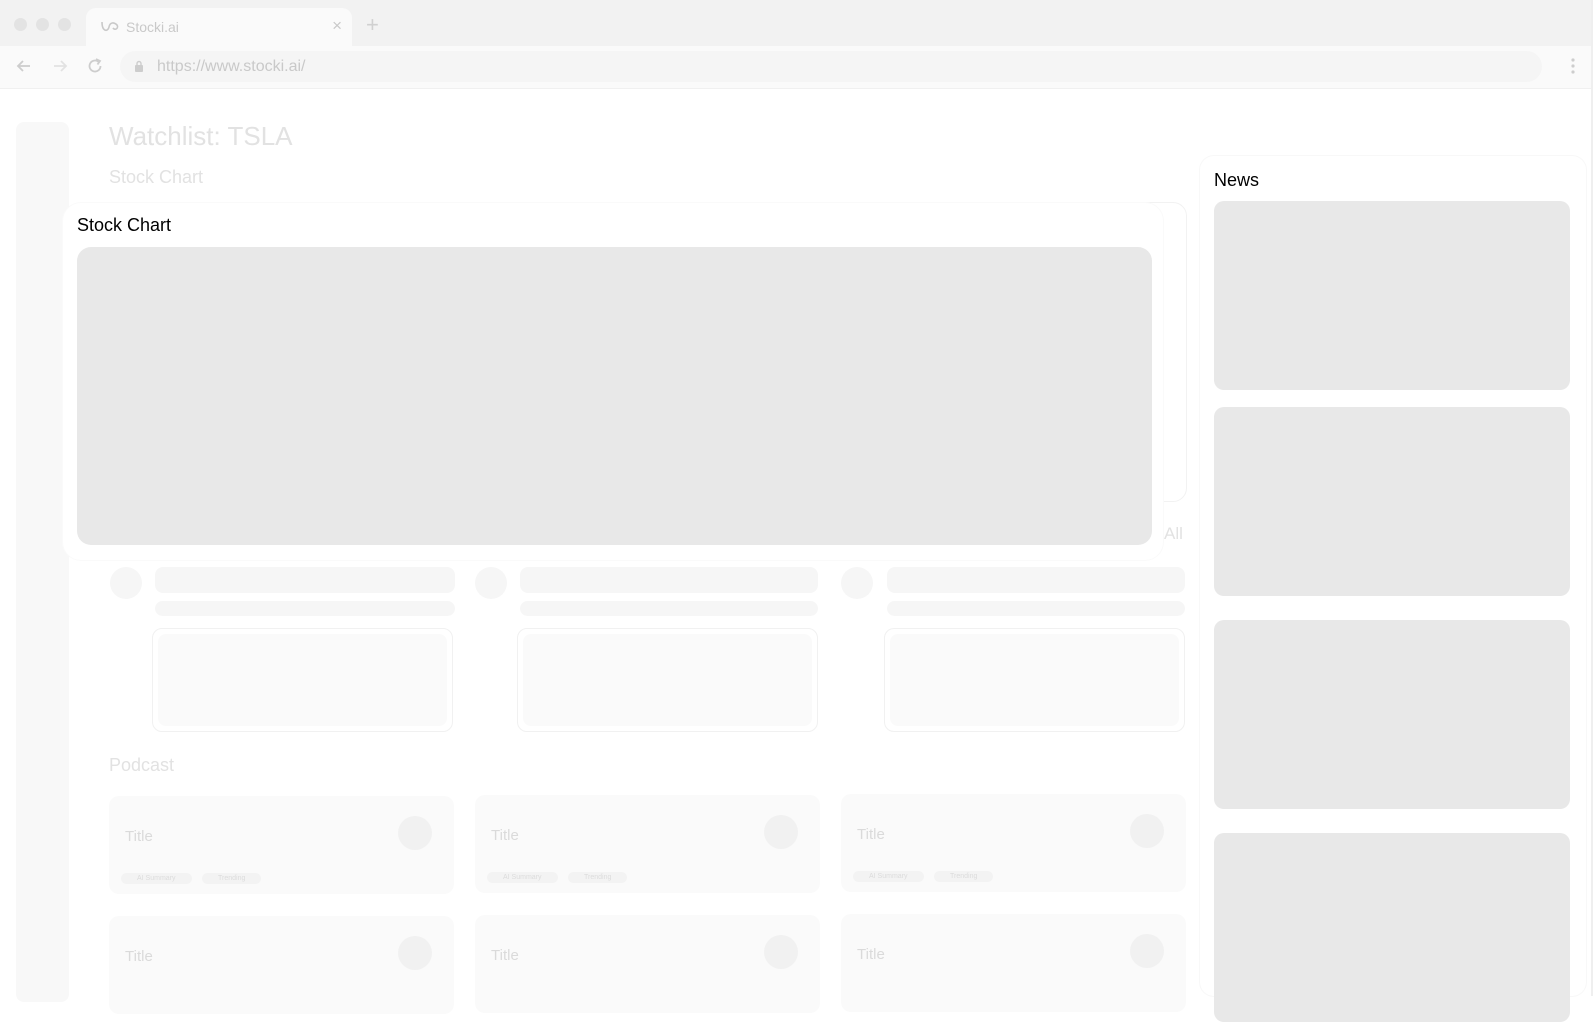 This screenshot has width=1593, height=1022. What do you see at coordinates (142, 765) in the screenshot?
I see `podcast-section-label: Podcast` at bounding box center [142, 765].